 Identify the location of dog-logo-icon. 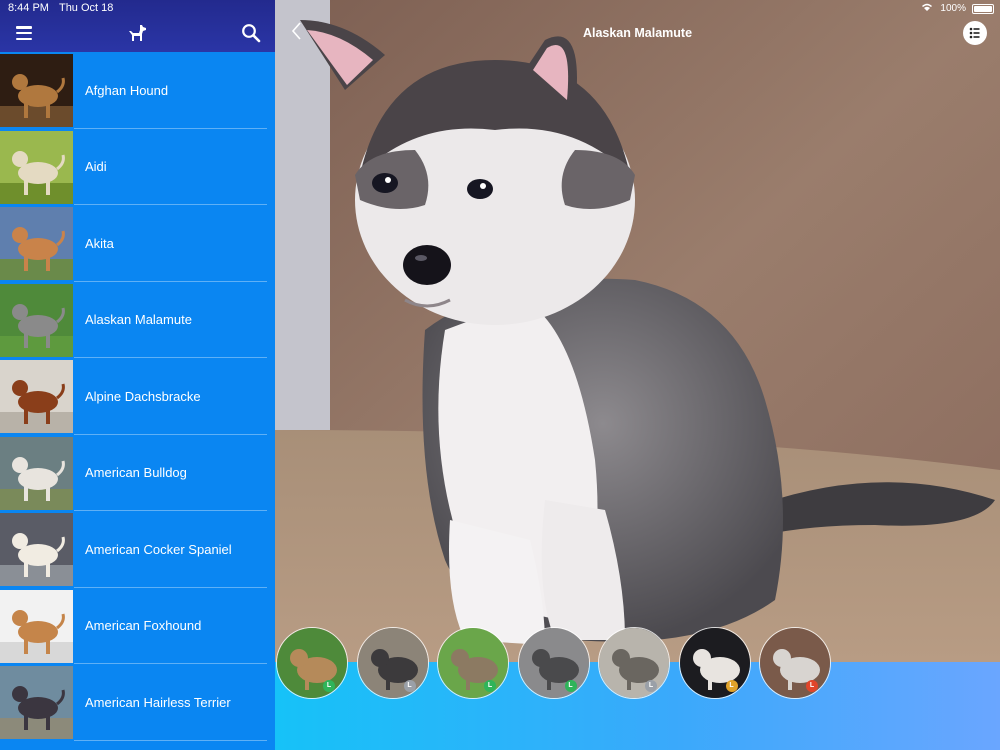
(137, 33).